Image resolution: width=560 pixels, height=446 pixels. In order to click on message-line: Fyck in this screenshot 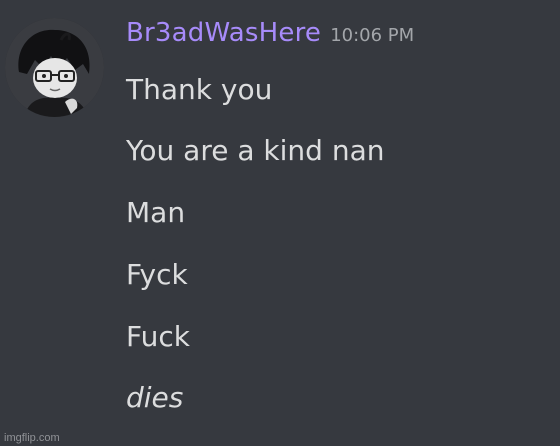, I will do `click(157, 274)`.